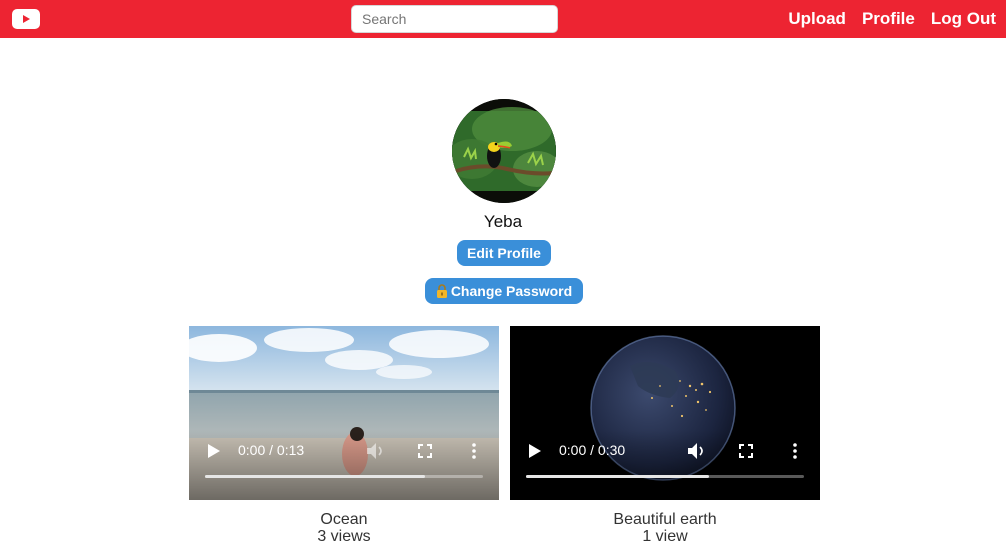  What do you see at coordinates (376, 451) in the screenshot?
I see `volume-muted-icon` at bounding box center [376, 451].